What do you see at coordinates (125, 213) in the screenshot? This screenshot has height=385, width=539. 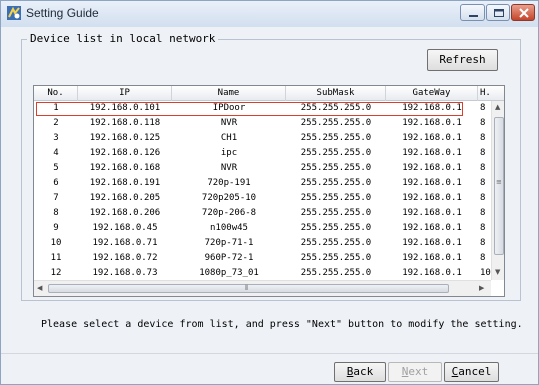 I see `cell-ip: 192.168.0.206` at bounding box center [125, 213].